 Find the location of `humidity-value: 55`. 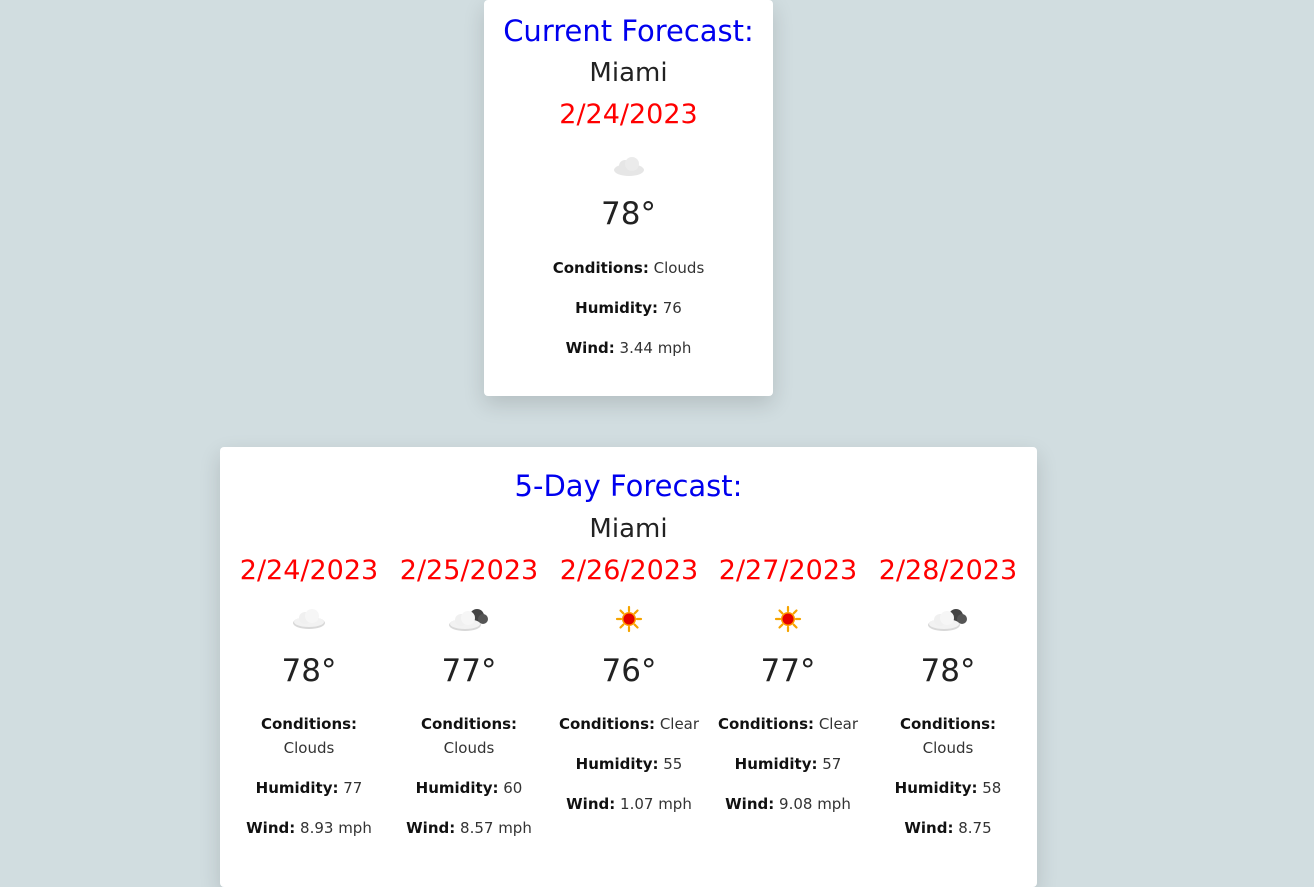

humidity-value: 55 is located at coordinates (673, 764).